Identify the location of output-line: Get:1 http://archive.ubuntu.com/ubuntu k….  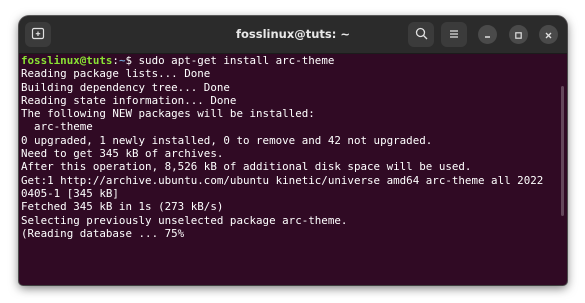
(282, 180).